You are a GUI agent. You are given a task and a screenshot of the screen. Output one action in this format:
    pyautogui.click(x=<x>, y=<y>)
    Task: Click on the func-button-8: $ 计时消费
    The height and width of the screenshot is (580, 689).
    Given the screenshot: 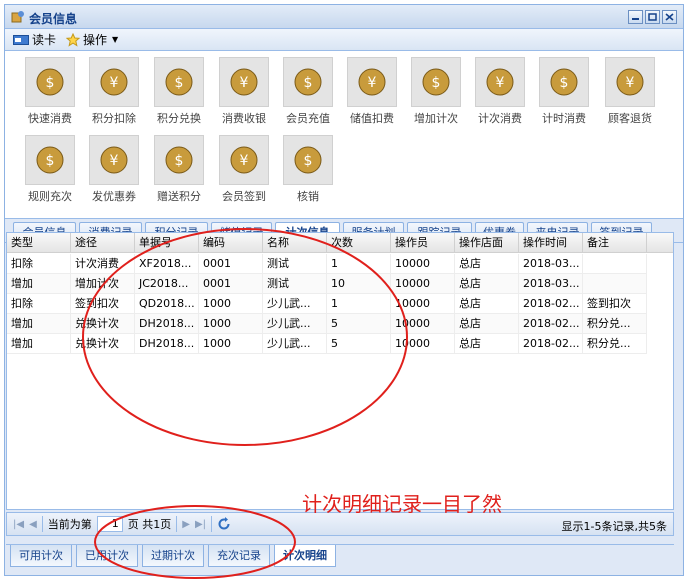 What is the action you would take?
    pyautogui.click(x=564, y=92)
    